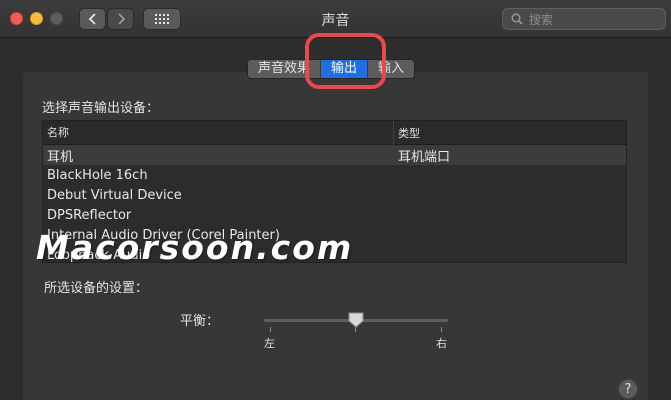  Describe the element at coordinates (89, 215) in the screenshot. I see `device-name: DPSReflector` at that location.